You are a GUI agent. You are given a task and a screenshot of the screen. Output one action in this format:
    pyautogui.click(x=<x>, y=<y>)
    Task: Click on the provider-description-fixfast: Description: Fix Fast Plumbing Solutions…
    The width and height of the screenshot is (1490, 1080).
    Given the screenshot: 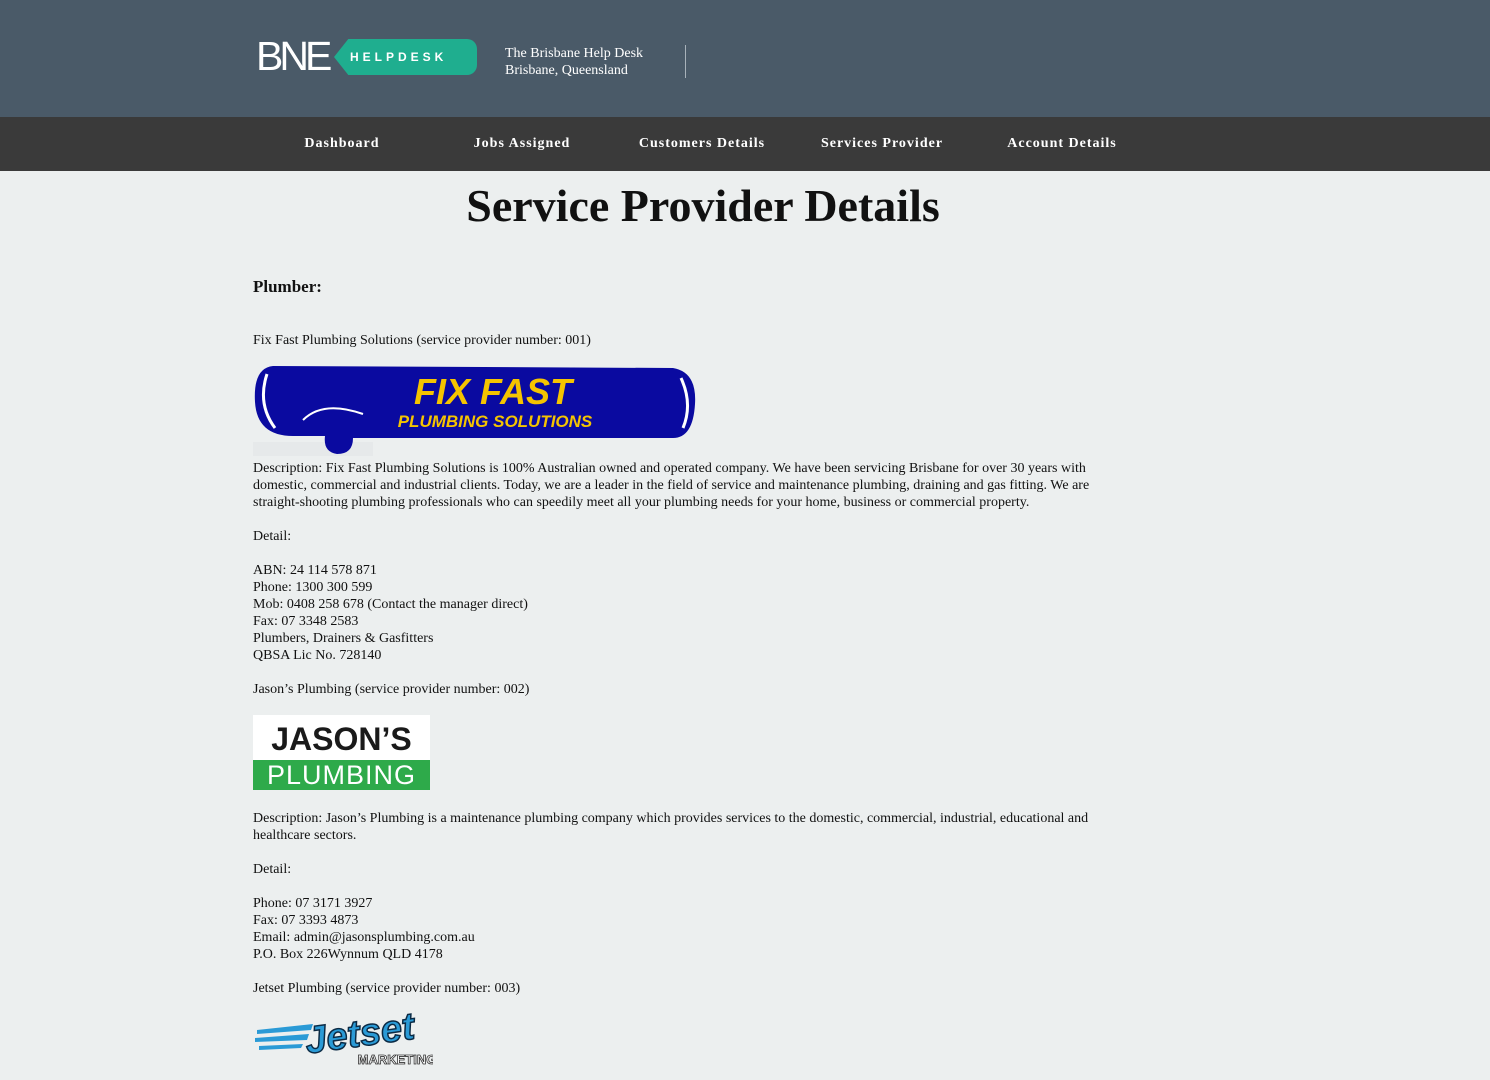 What is the action you would take?
    pyautogui.click(x=671, y=485)
    